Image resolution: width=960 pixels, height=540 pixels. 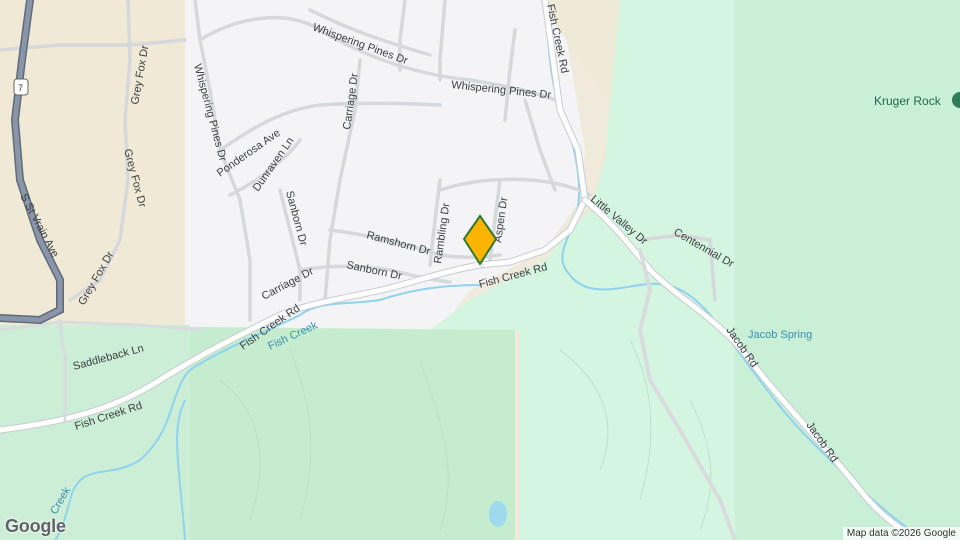 What do you see at coordinates (480, 240) in the screenshot?
I see `location-pin-icon` at bounding box center [480, 240].